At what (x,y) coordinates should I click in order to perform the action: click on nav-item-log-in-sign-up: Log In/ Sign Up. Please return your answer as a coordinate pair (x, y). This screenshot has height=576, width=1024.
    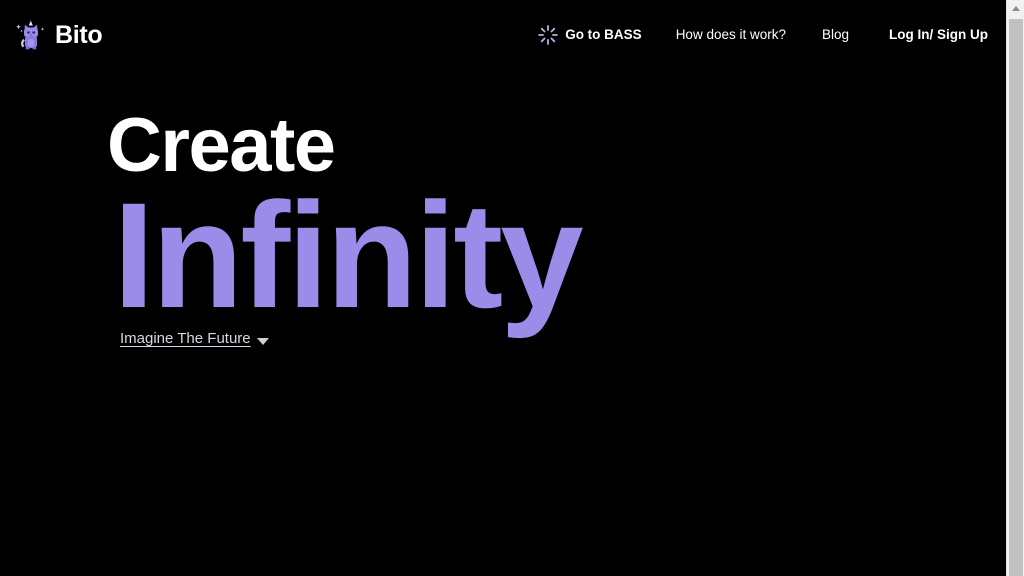
    Looking at the image, I should click on (938, 35).